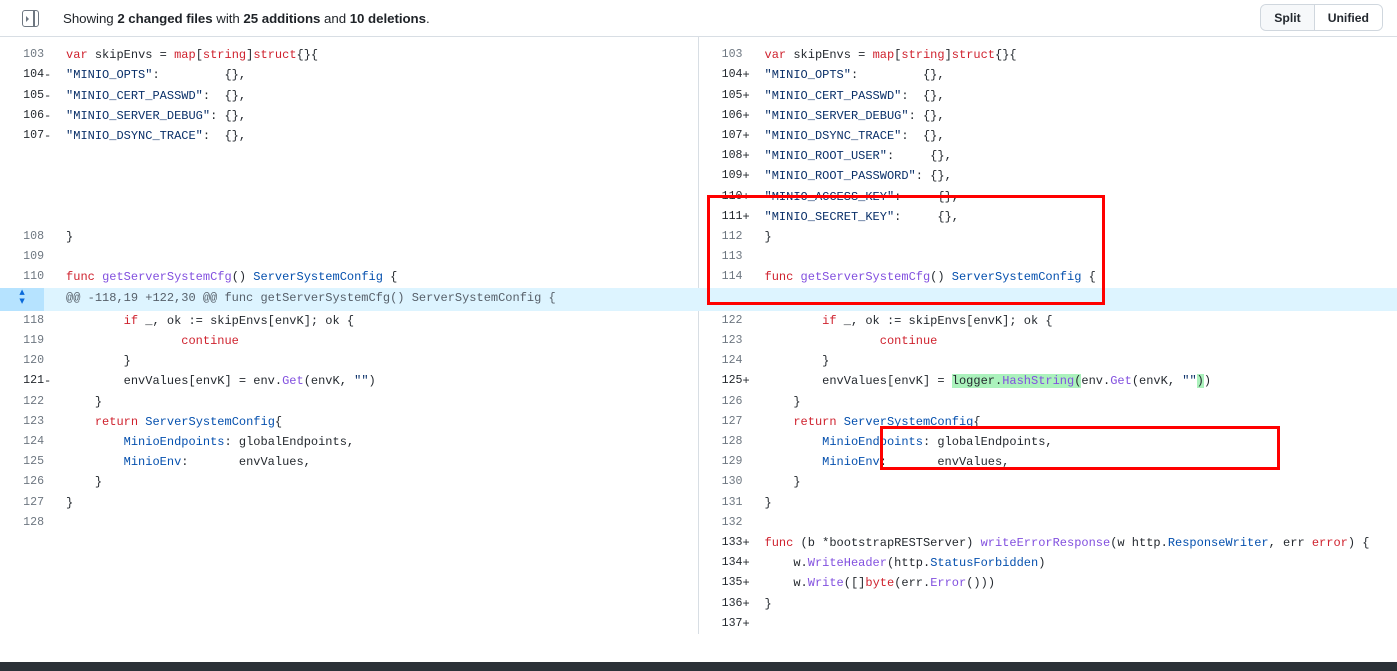  Describe the element at coordinates (720, 341) in the screenshot. I see `line-number-r: 123` at that location.